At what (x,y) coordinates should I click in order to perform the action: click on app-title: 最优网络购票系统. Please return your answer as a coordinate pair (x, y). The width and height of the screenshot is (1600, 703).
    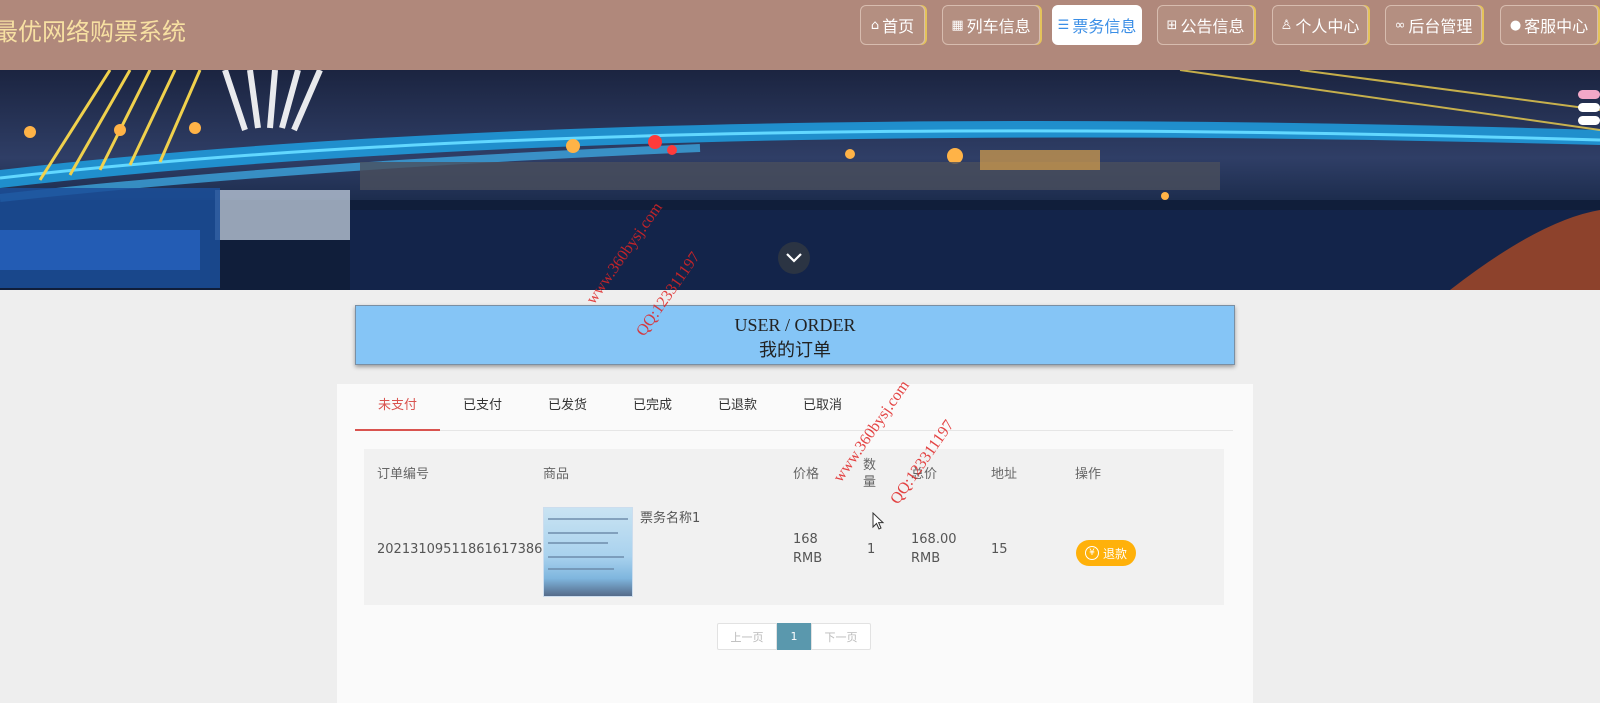
    Looking at the image, I should click on (93, 32).